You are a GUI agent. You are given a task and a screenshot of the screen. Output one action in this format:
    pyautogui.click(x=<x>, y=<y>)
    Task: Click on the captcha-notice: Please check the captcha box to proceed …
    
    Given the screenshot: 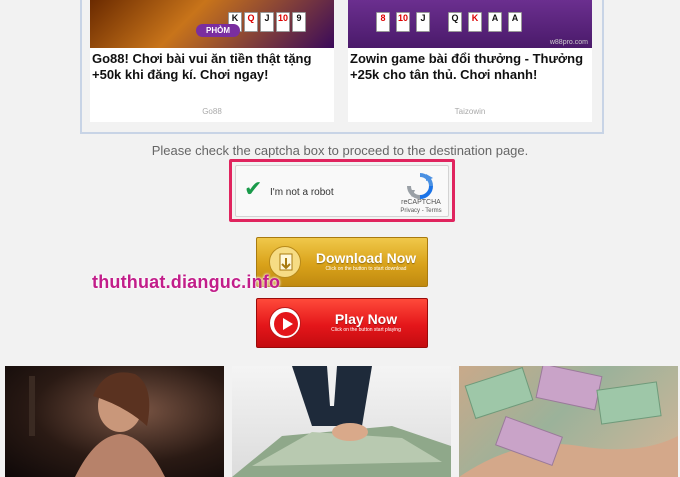 What is the action you would take?
    pyautogui.click(x=340, y=150)
    